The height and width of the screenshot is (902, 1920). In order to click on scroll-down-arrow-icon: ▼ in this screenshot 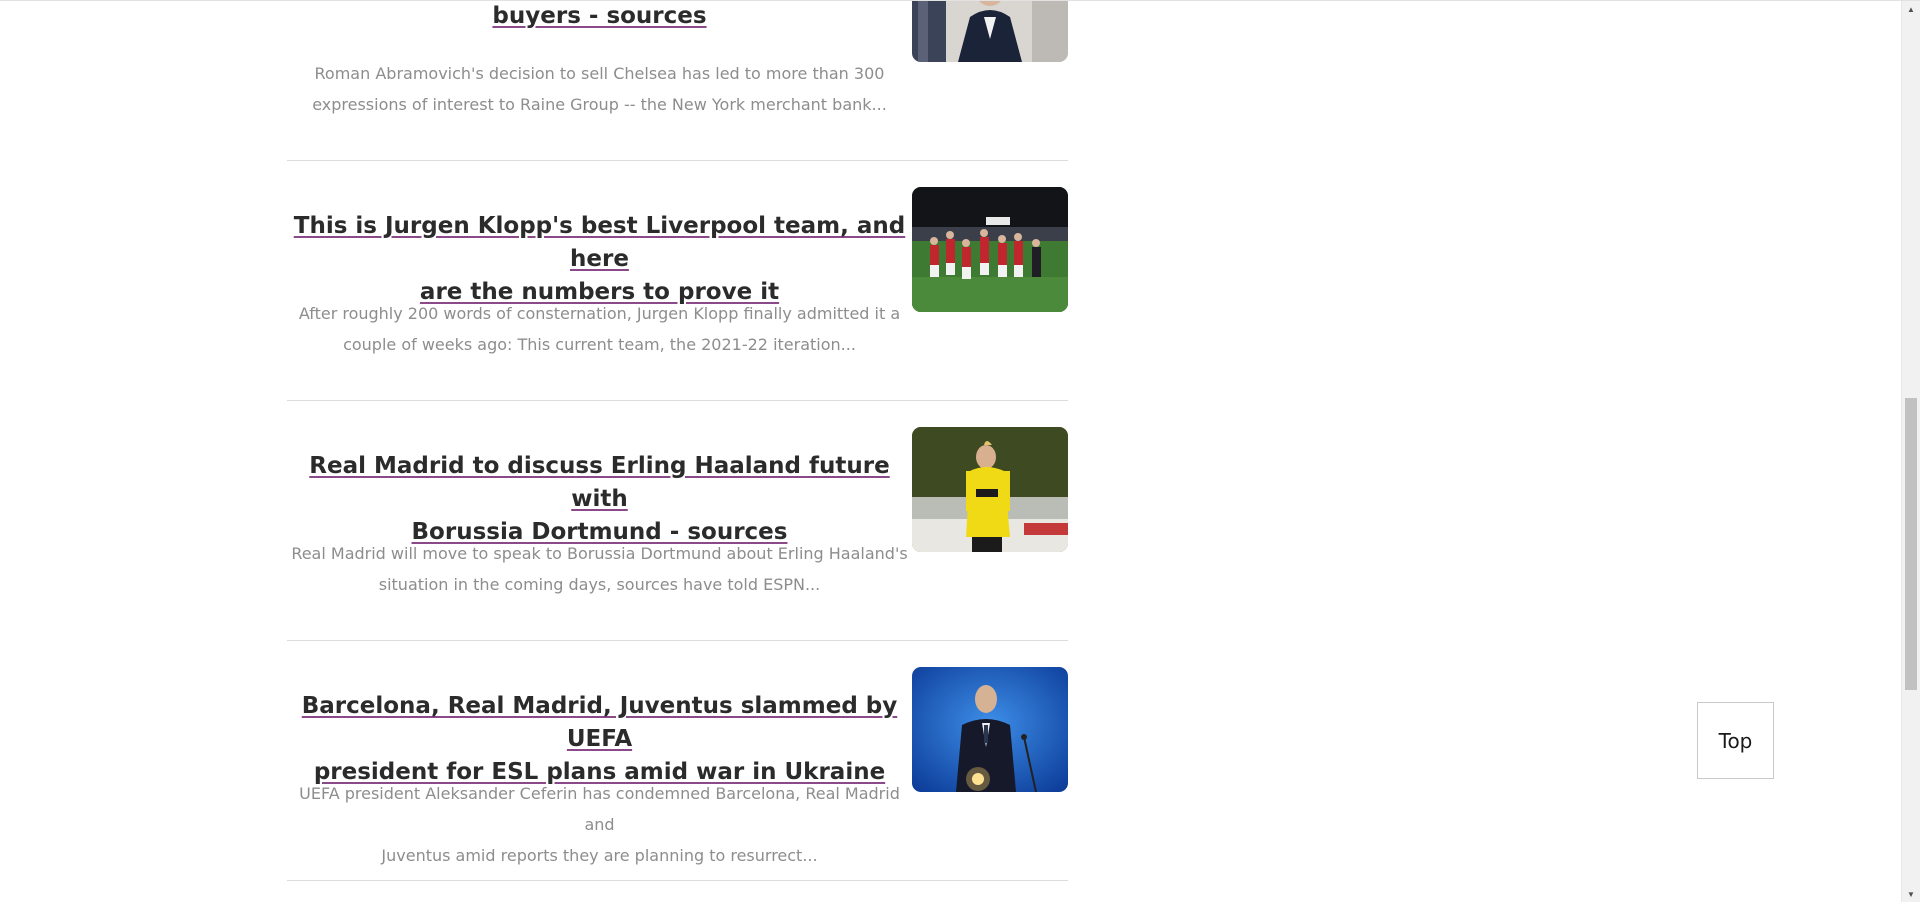, I will do `click(1911, 894)`.